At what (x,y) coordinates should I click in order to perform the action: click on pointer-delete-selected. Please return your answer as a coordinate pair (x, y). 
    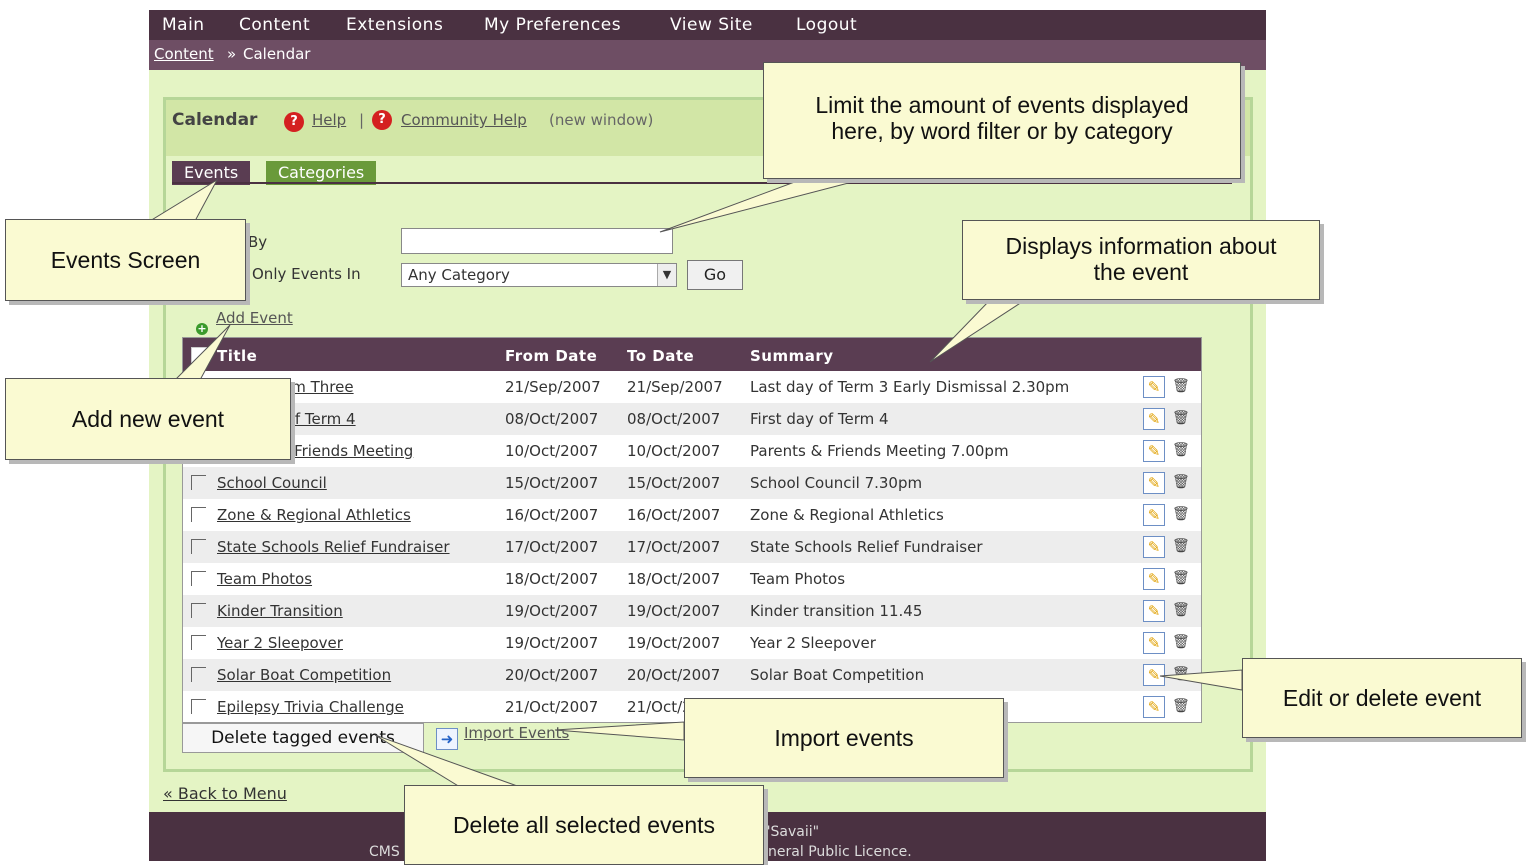
    Looking at the image, I should click on (447, 761).